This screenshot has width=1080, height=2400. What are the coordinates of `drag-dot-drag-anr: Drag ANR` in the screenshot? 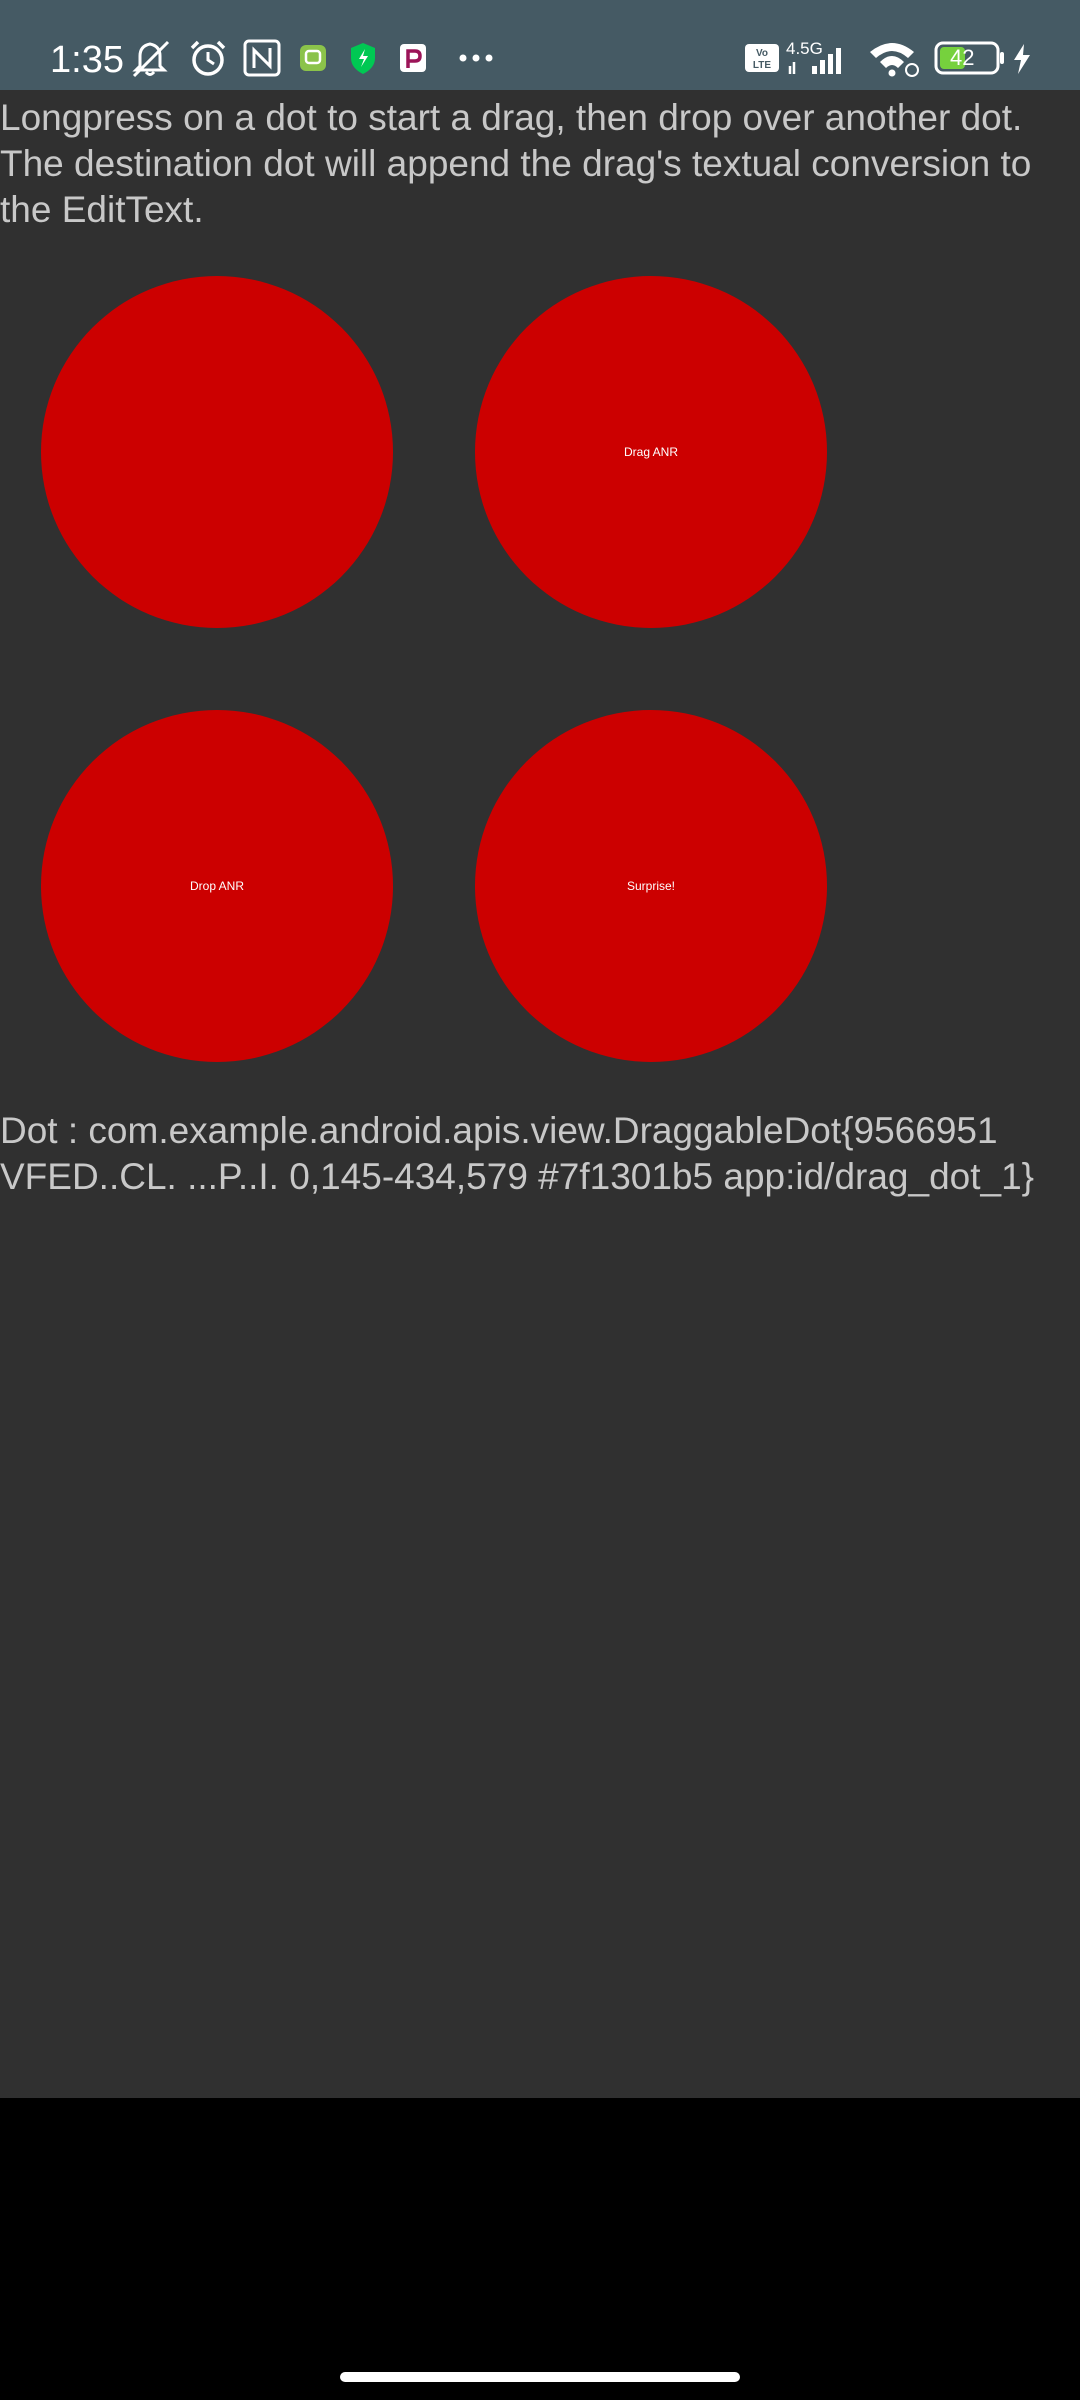 It's located at (651, 452).